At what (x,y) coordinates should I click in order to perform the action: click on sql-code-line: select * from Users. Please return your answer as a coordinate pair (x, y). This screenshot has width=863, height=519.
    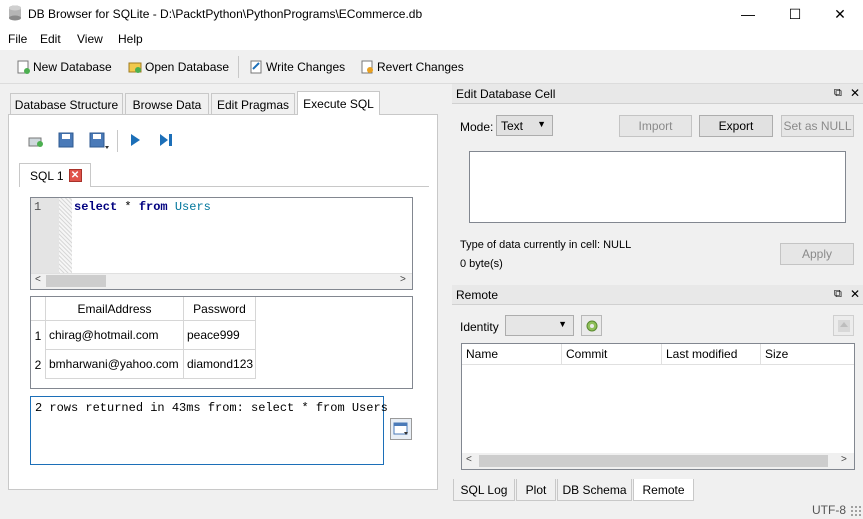
    Looking at the image, I should click on (142, 207).